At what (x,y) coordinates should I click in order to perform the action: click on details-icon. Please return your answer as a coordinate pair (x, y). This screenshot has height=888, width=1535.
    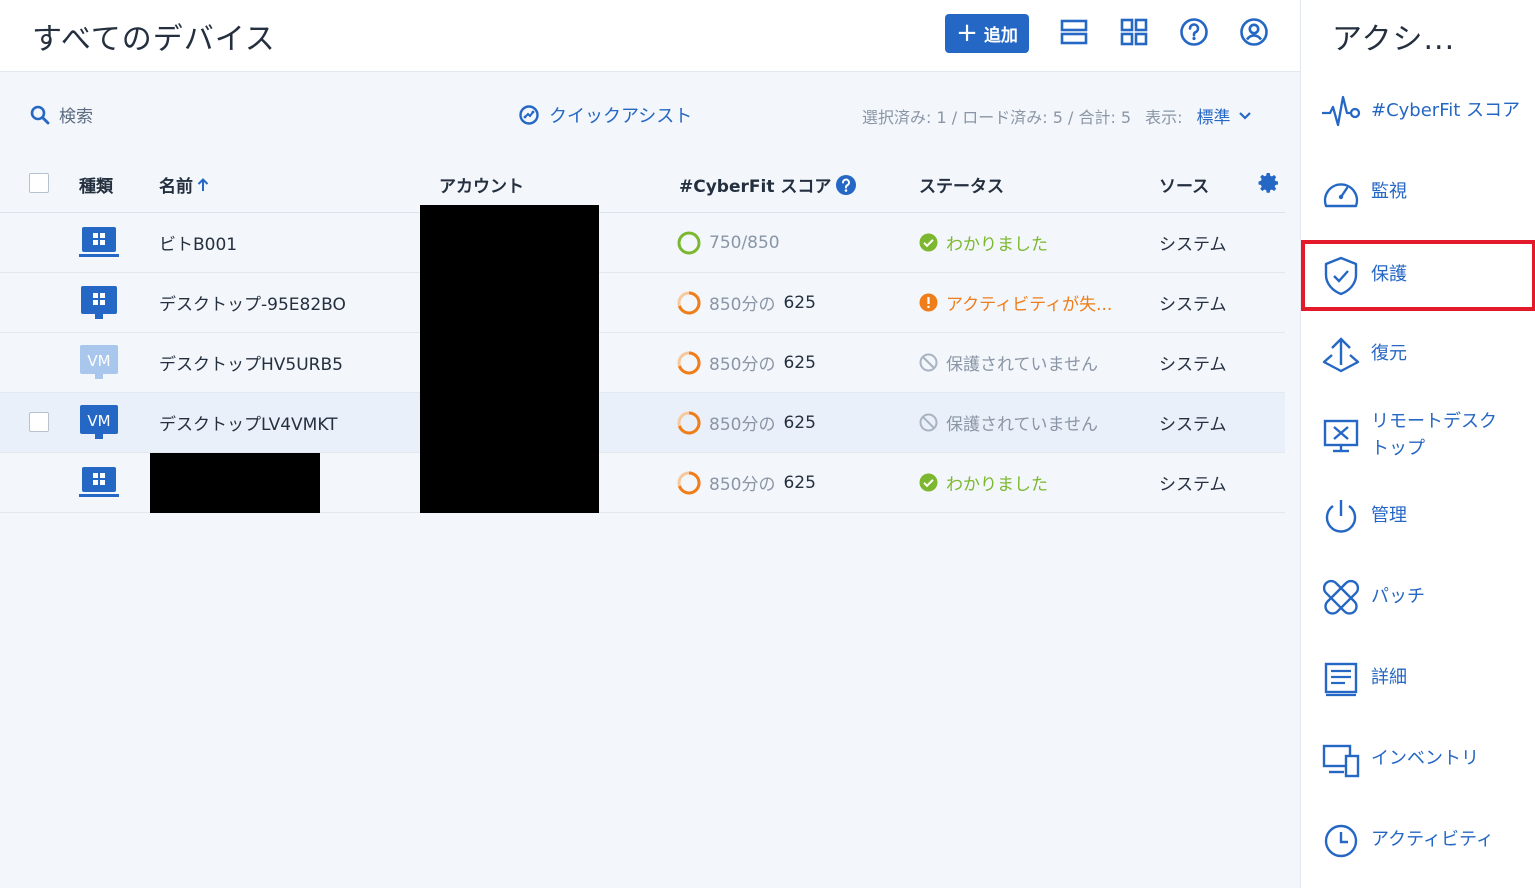
    Looking at the image, I should click on (1341, 679).